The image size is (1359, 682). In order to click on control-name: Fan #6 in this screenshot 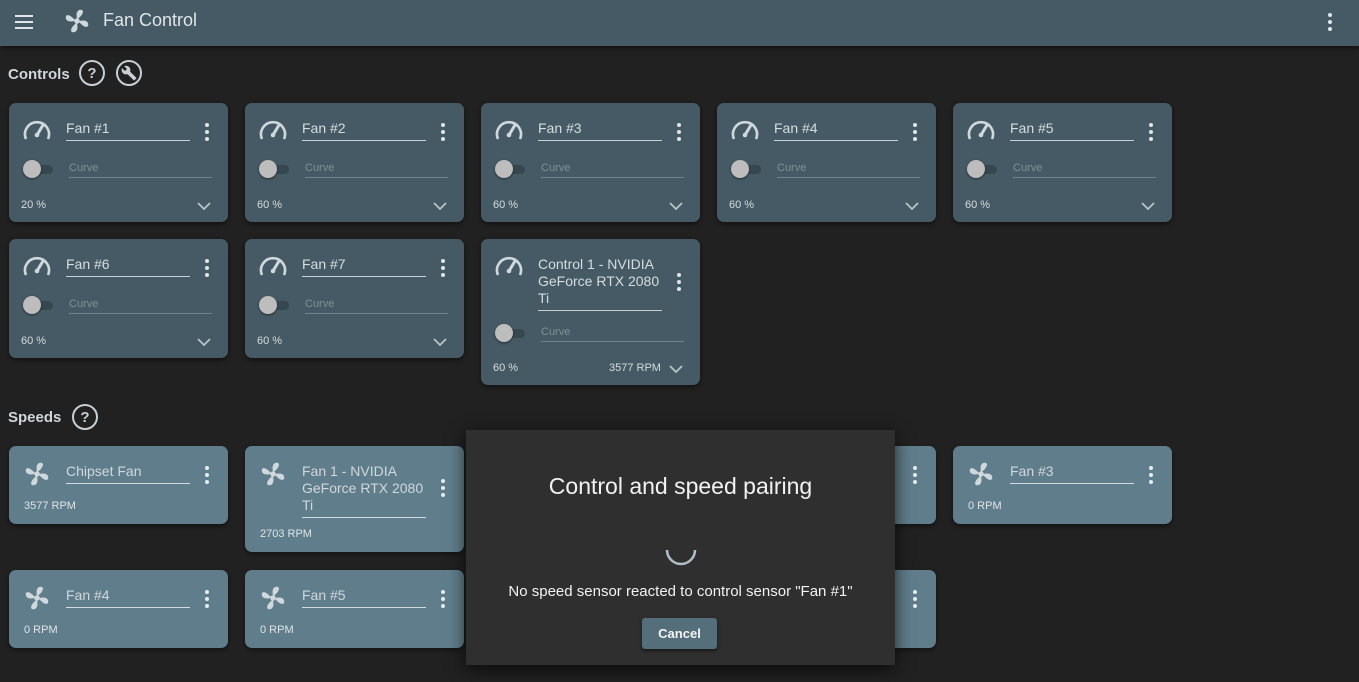, I will do `click(128, 266)`.